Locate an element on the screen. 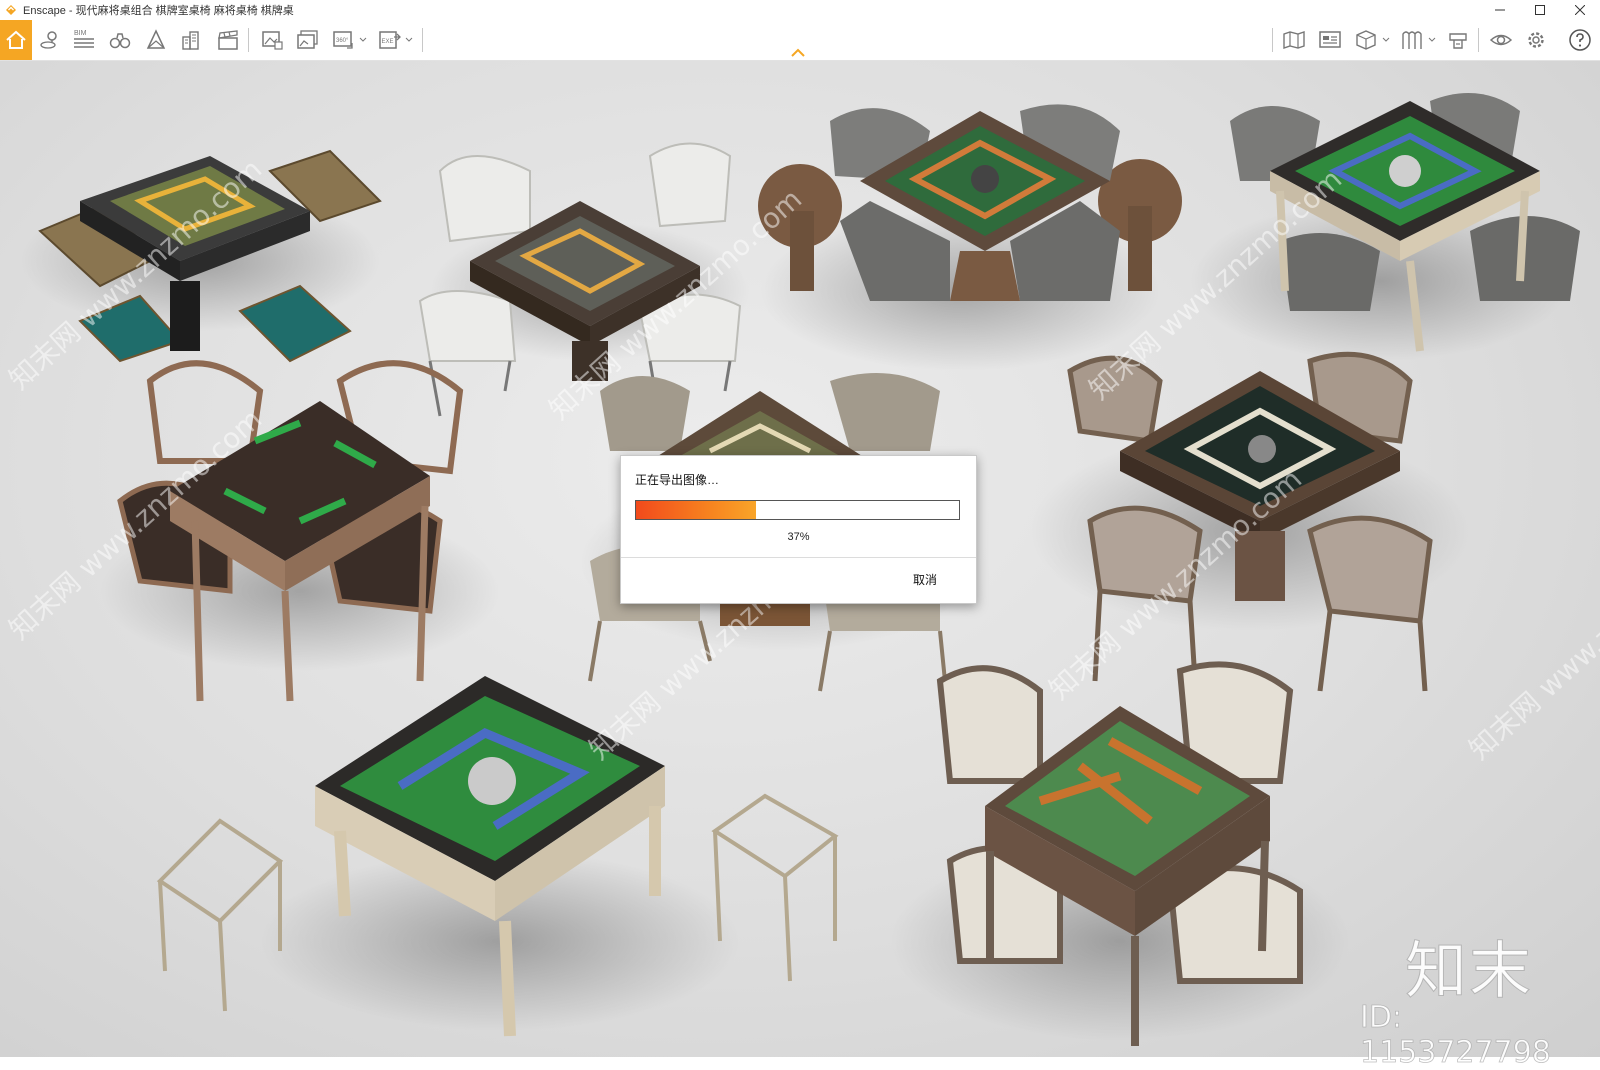 The image size is (1600, 1070). close-icon is located at coordinates (1580, 10).